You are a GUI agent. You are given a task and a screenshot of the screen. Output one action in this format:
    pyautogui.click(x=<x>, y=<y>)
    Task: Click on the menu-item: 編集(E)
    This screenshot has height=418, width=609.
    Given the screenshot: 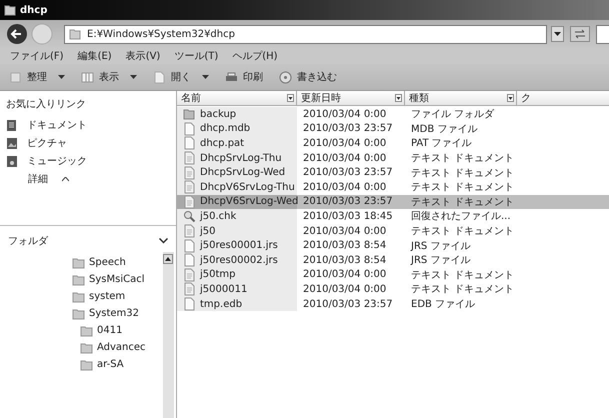 What is the action you would take?
    pyautogui.click(x=95, y=56)
    